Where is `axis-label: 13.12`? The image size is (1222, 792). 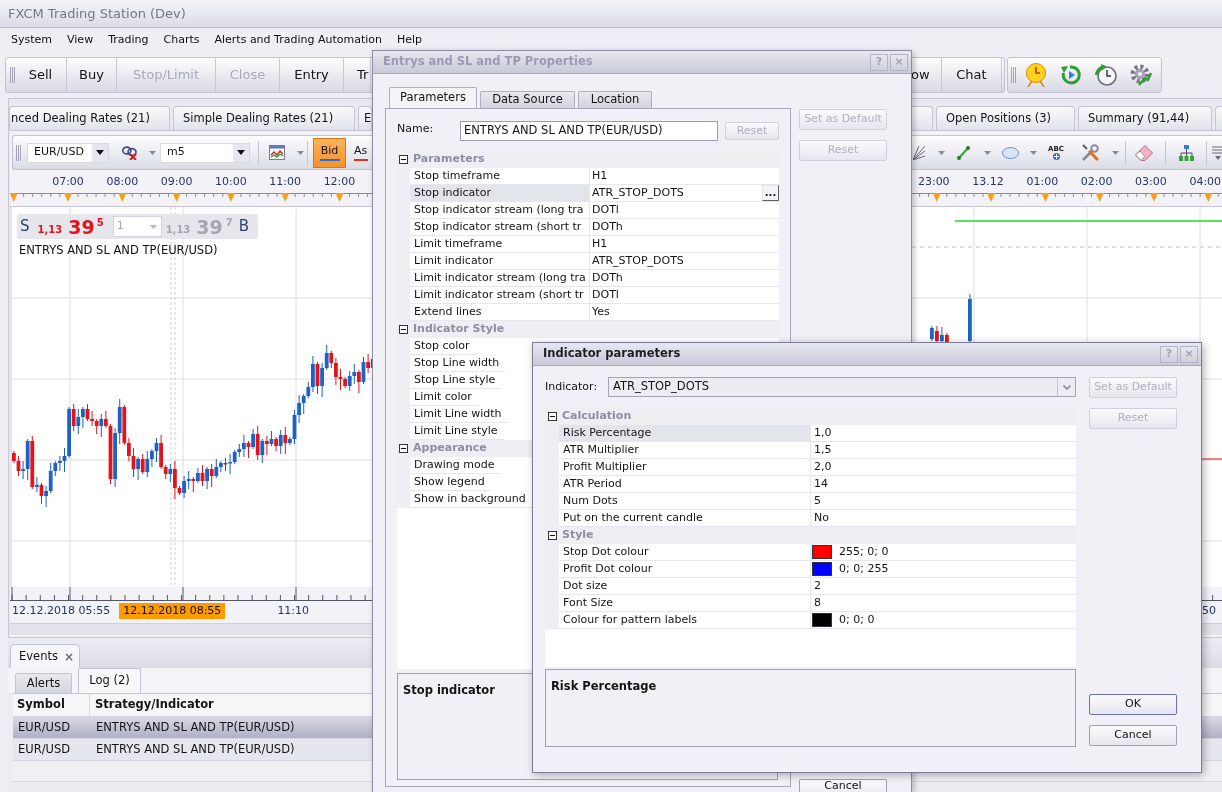
axis-label: 13.12 is located at coordinates (988, 181).